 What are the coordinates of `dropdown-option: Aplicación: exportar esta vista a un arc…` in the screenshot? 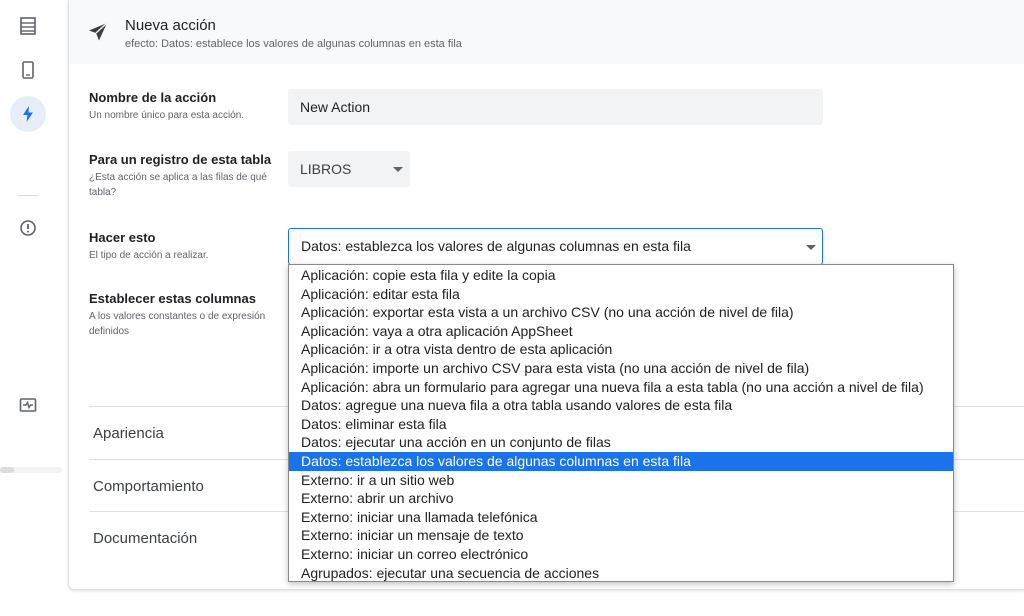 It's located at (621, 312).